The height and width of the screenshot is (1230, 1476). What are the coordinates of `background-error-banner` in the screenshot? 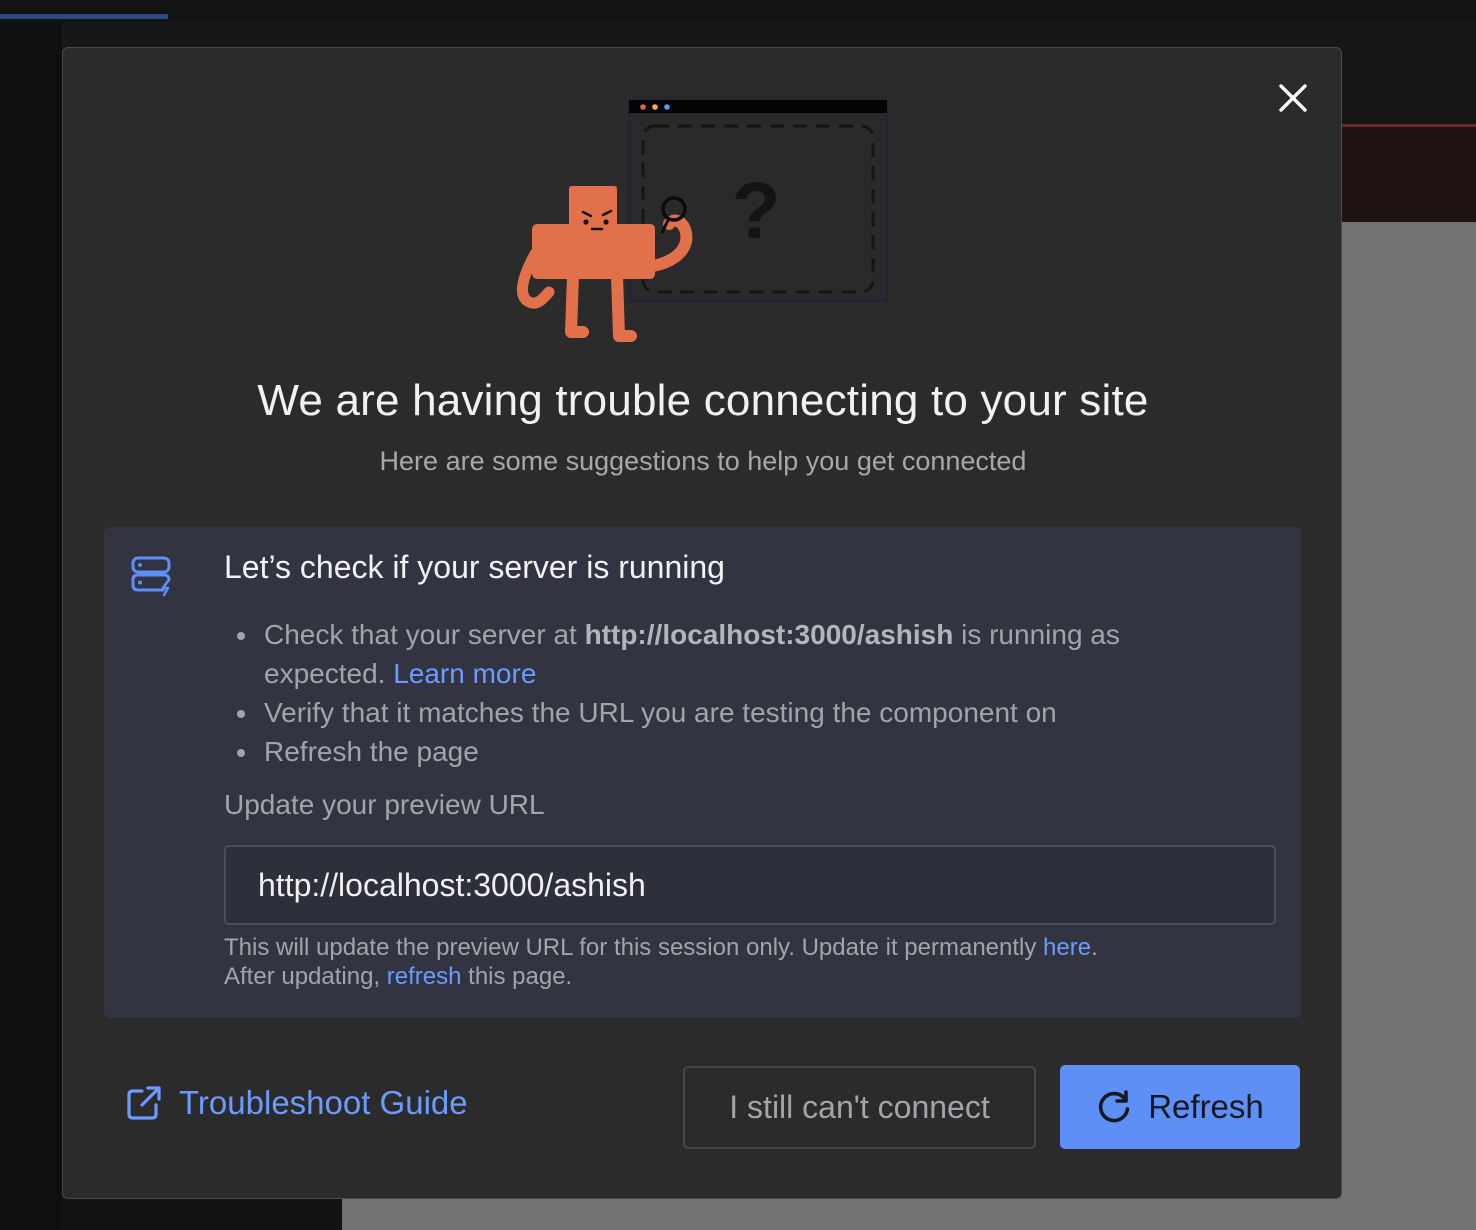 It's located at (1408, 173).